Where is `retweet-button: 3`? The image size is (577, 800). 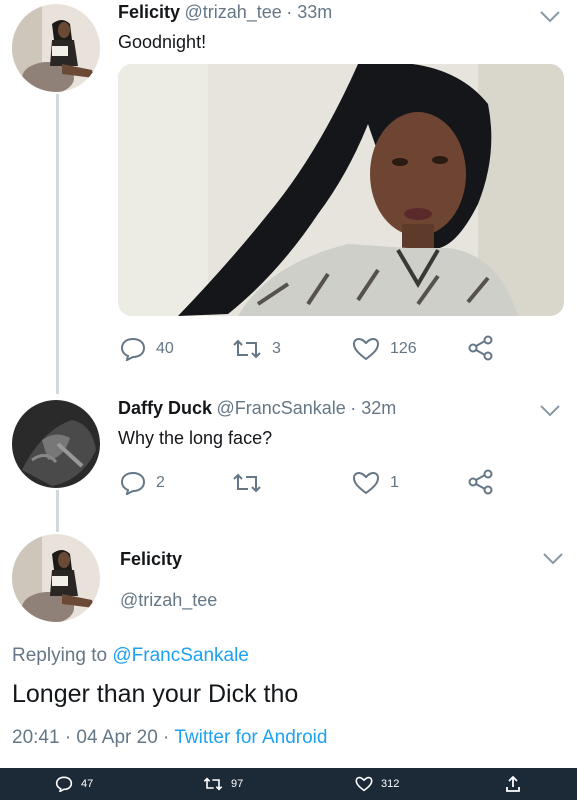 retweet-button: 3 is located at coordinates (256, 349).